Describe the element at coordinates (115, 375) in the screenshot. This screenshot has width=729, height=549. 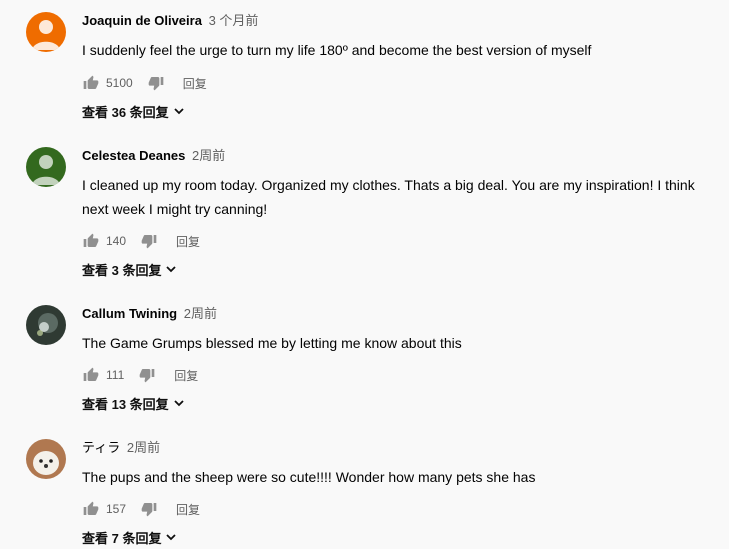
I see `like-count: 111` at that location.